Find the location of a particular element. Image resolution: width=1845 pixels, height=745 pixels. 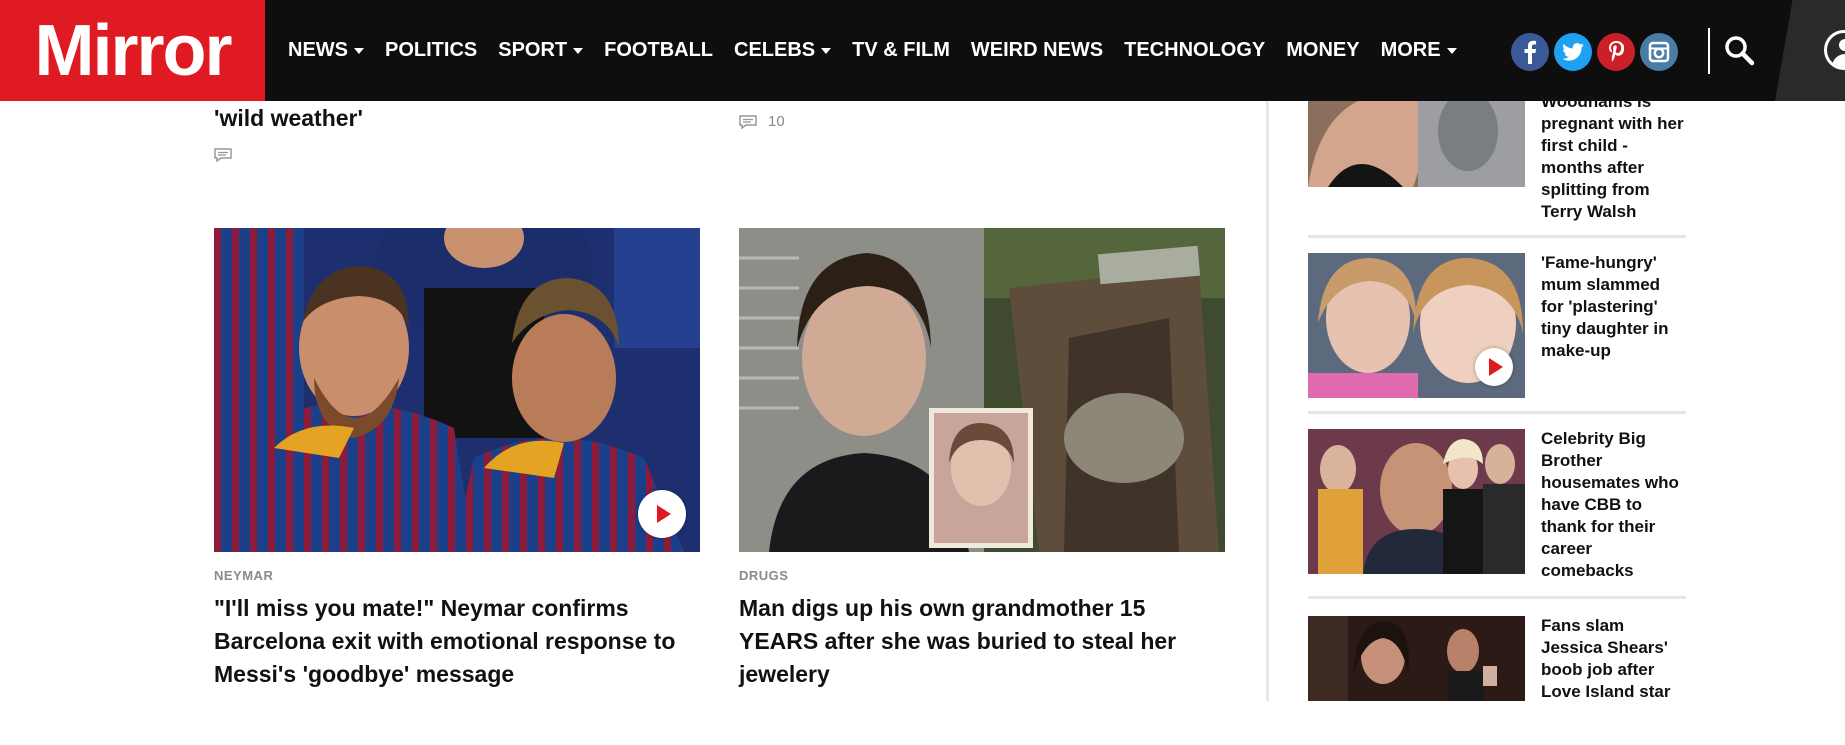

nav-label: FOOTBALL is located at coordinates (659, 50).